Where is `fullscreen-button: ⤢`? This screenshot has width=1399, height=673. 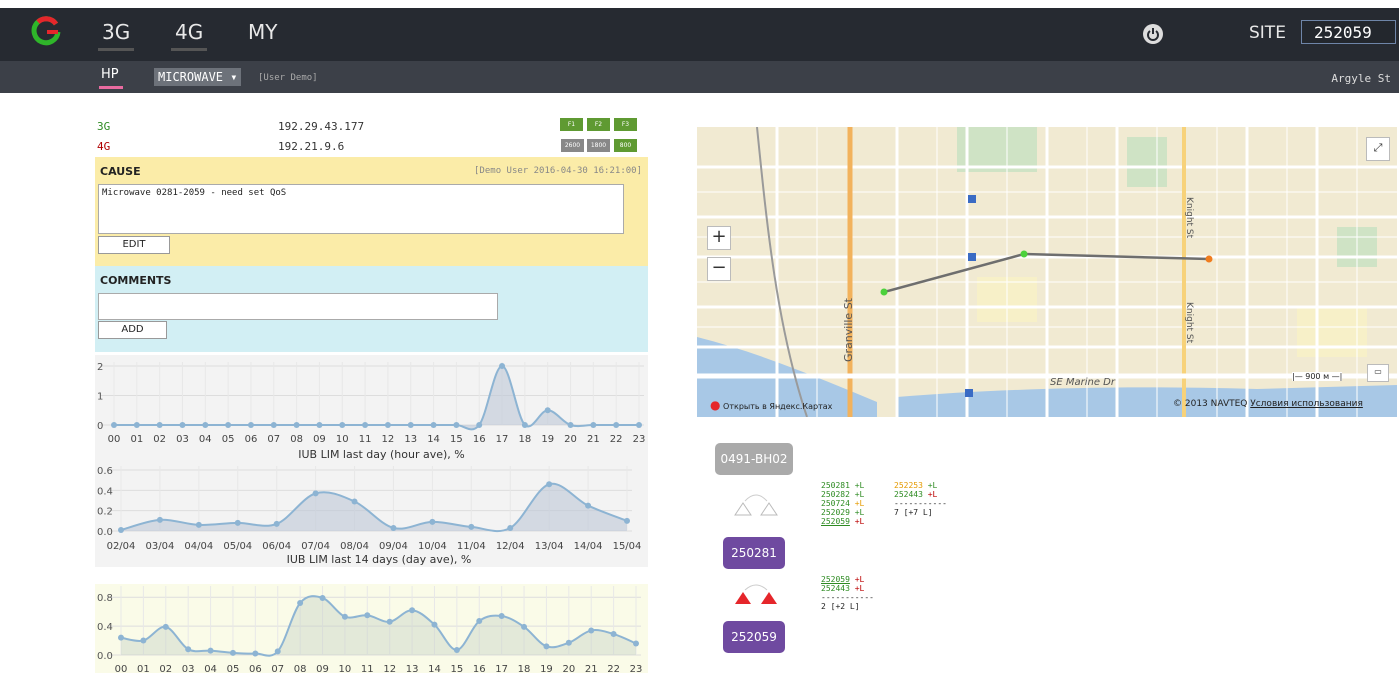 fullscreen-button: ⤢ is located at coordinates (1378, 149).